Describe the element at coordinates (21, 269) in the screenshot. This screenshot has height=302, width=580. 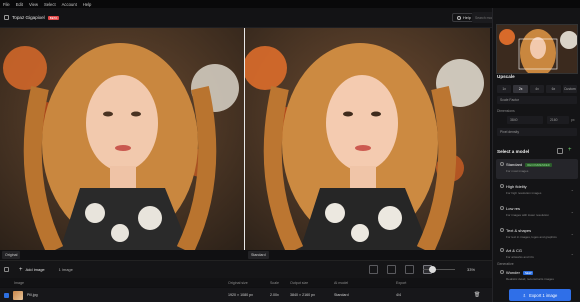
I see `plus-icon: +` at that location.